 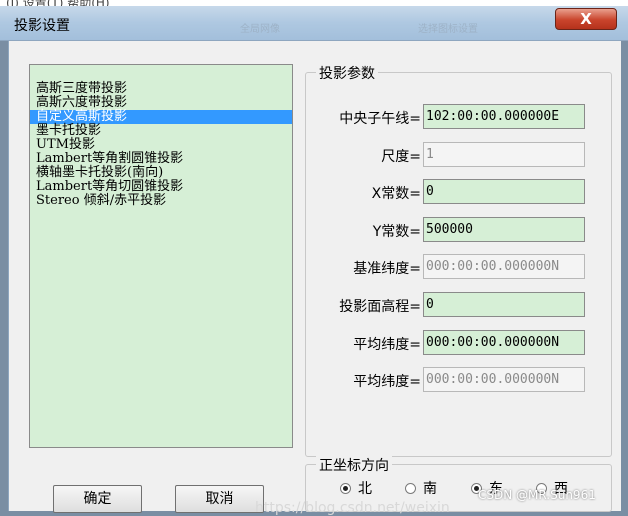 What do you see at coordinates (161, 103) in the screenshot?
I see `projection-list-item: 高斯六度带投影` at bounding box center [161, 103].